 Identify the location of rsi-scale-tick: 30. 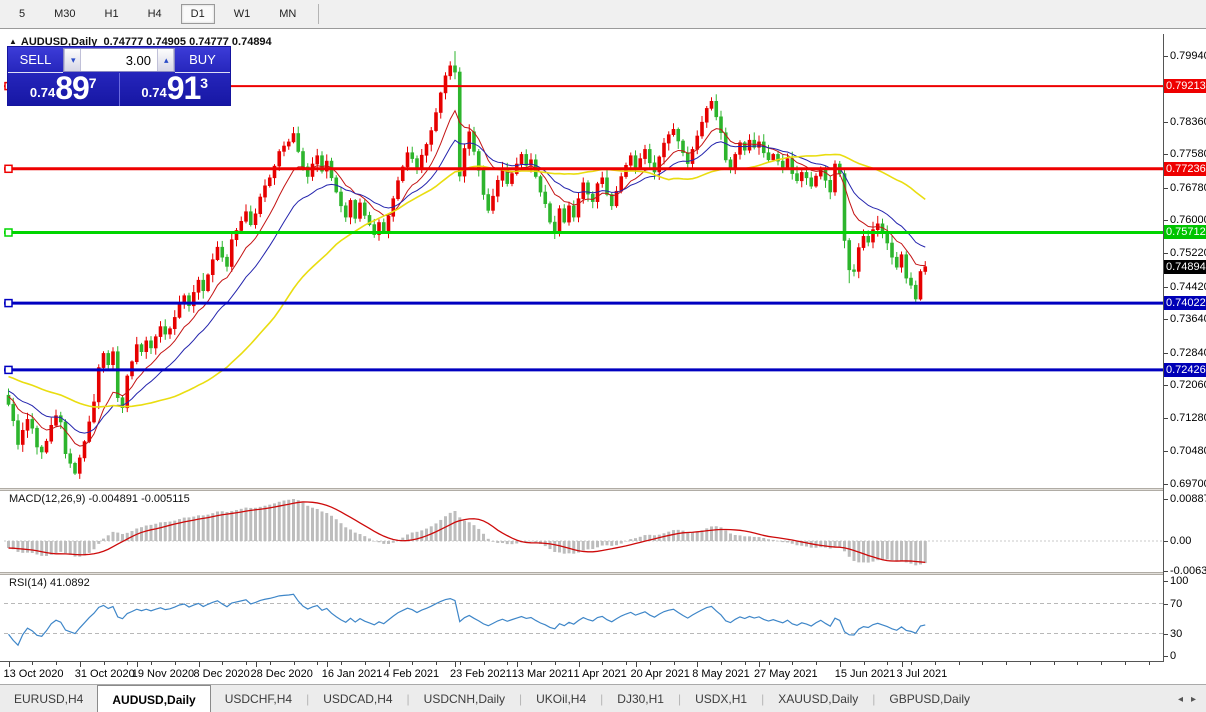
(1173, 633).